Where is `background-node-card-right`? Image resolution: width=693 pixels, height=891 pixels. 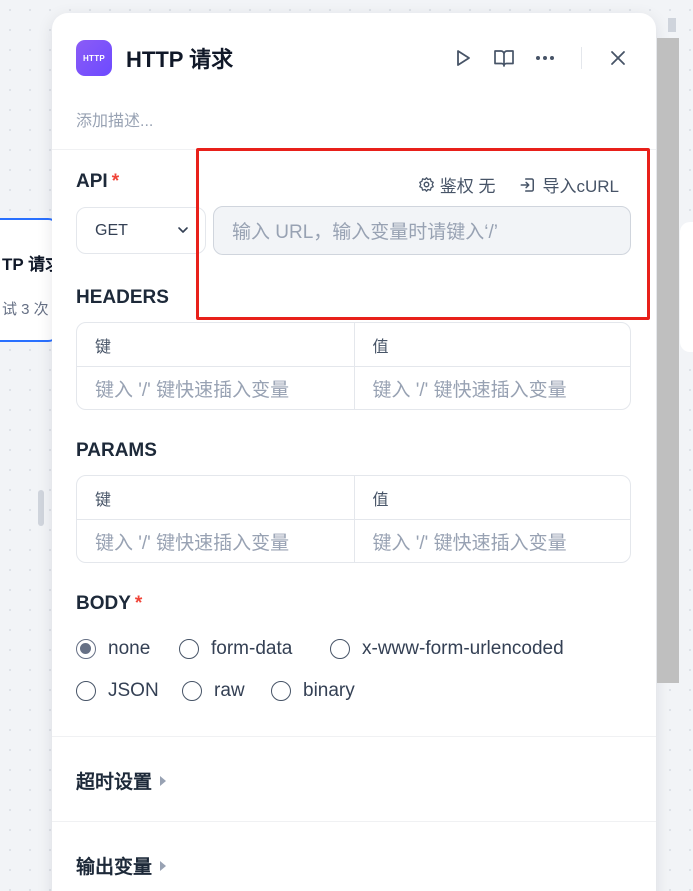
background-node-card-right is located at coordinates (686, 287).